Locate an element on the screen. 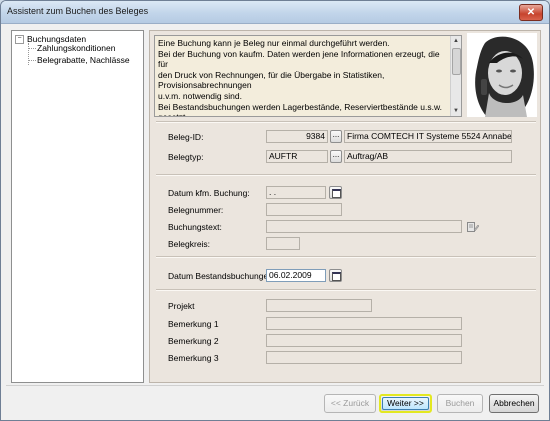 This screenshot has width=550, height=421. info-scrollbar: ▲ ▼ is located at coordinates (455, 76).